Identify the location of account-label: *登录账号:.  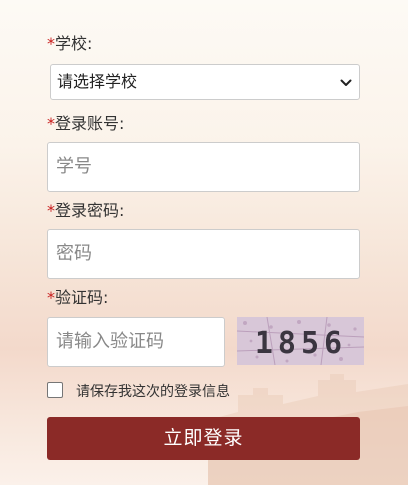
(85, 124).